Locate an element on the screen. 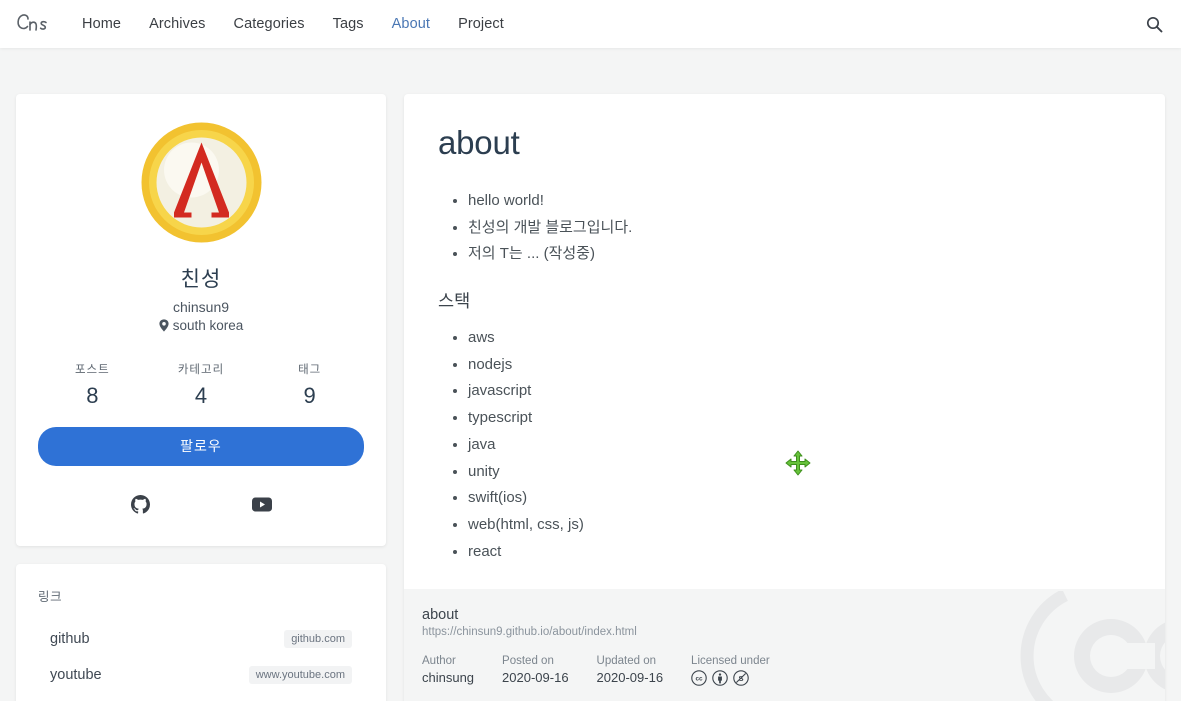  list-item: 친성의 개발 블로그입니다. is located at coordinates (799, 228).